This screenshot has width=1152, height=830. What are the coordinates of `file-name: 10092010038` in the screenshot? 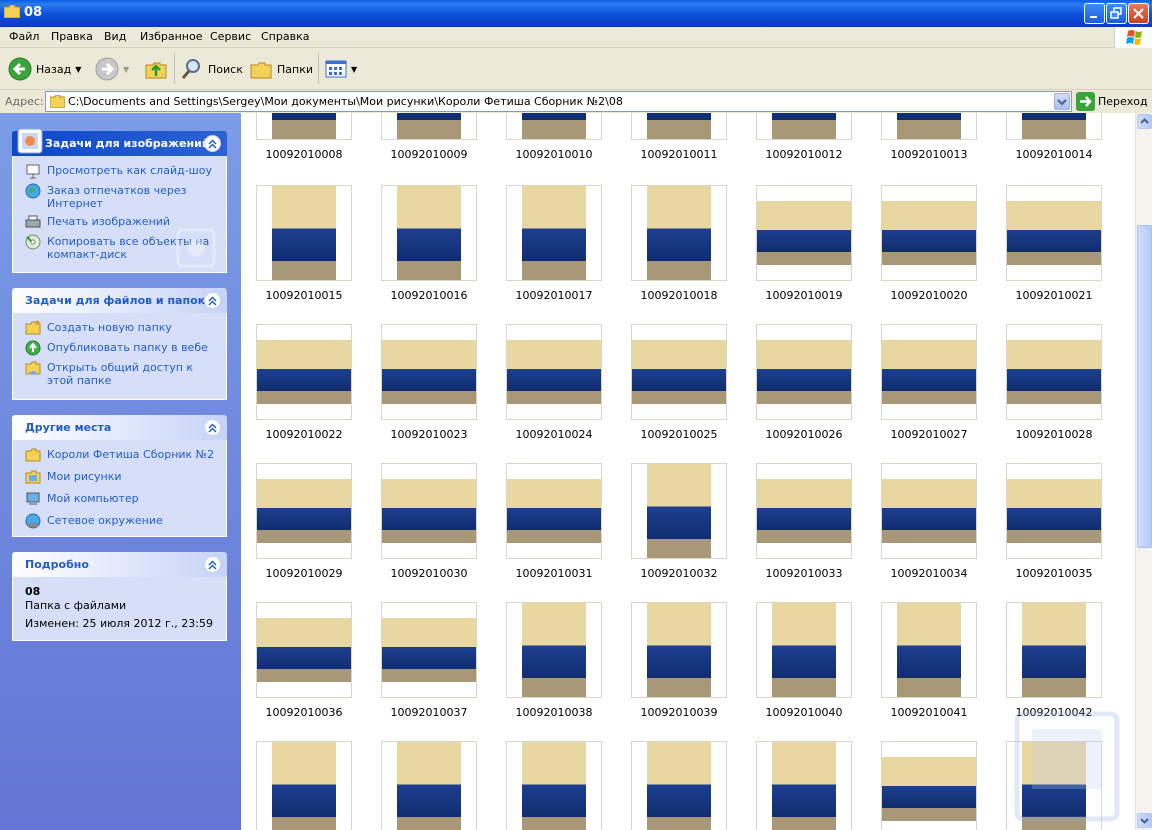 It's located at (554, 712).